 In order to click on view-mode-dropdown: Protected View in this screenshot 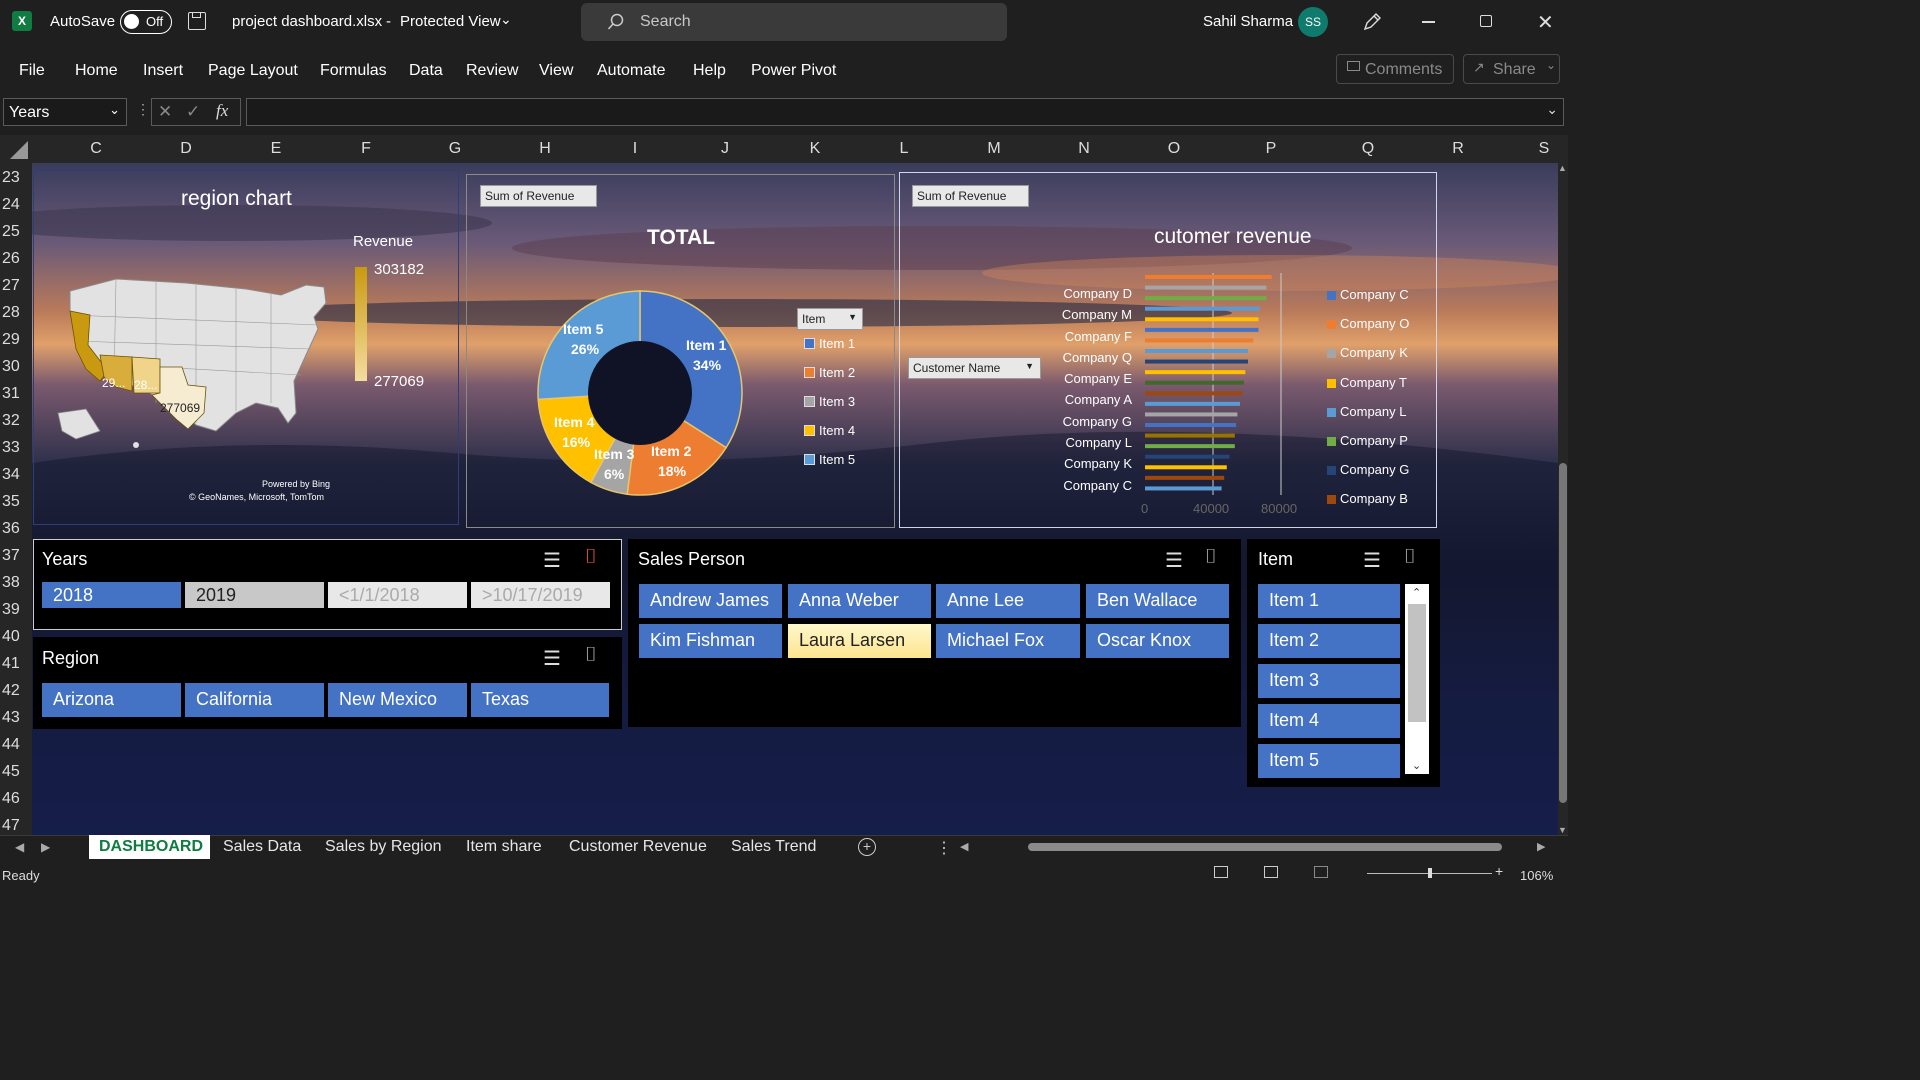, I will do `click(450, 21)`.